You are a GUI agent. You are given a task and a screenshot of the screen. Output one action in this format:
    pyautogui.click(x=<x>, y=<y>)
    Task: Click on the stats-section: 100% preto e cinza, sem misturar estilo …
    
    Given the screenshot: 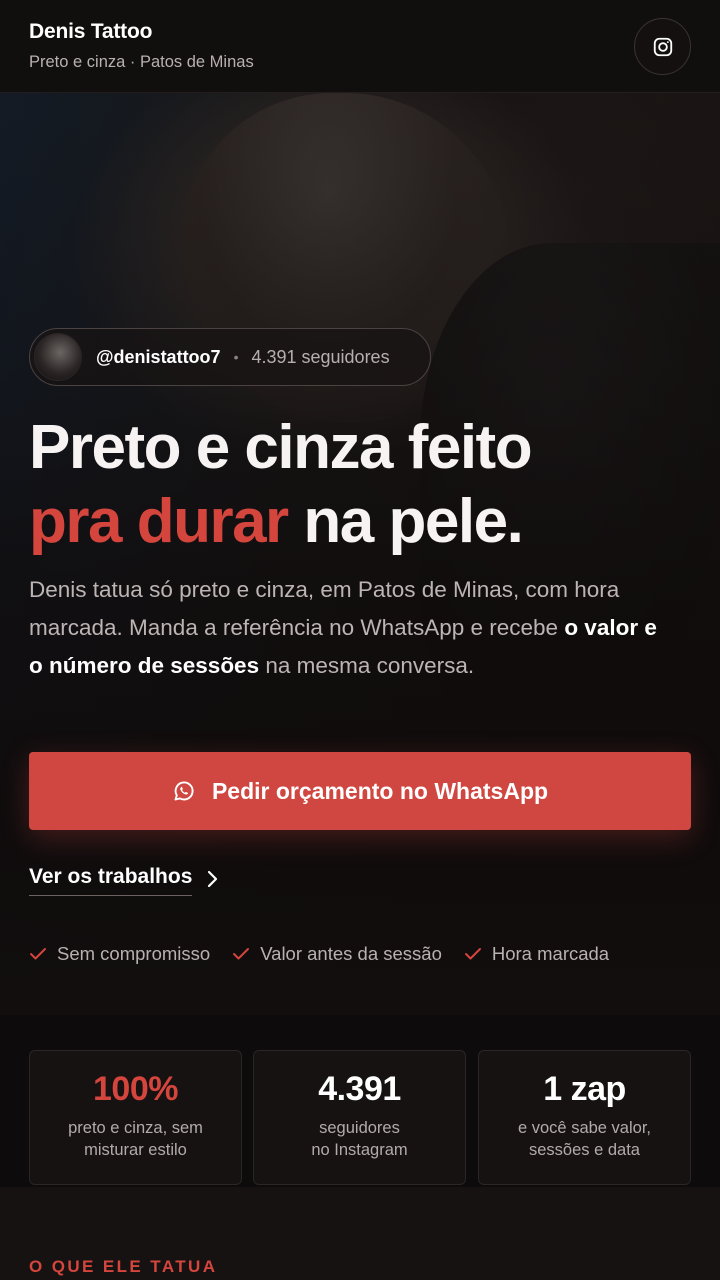 What is the action you would take?
    pyautogui.click(x=360, y=1101)
    